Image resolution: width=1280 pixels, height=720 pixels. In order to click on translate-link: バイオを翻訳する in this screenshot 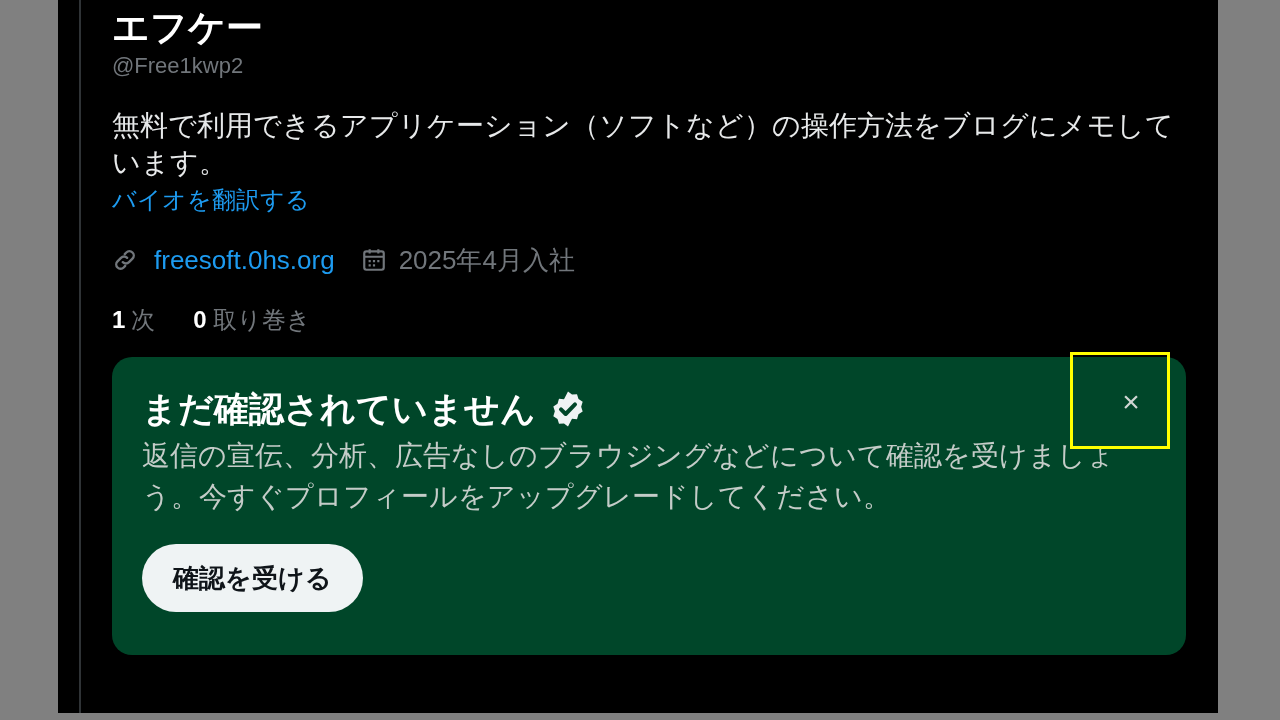, I will do `click(211, 200)`.